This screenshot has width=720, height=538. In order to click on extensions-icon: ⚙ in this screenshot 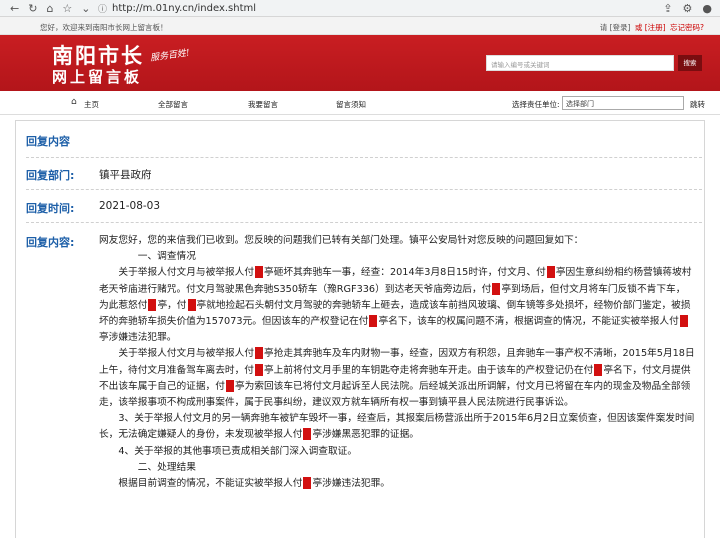, I will do `click(688, 8)`.